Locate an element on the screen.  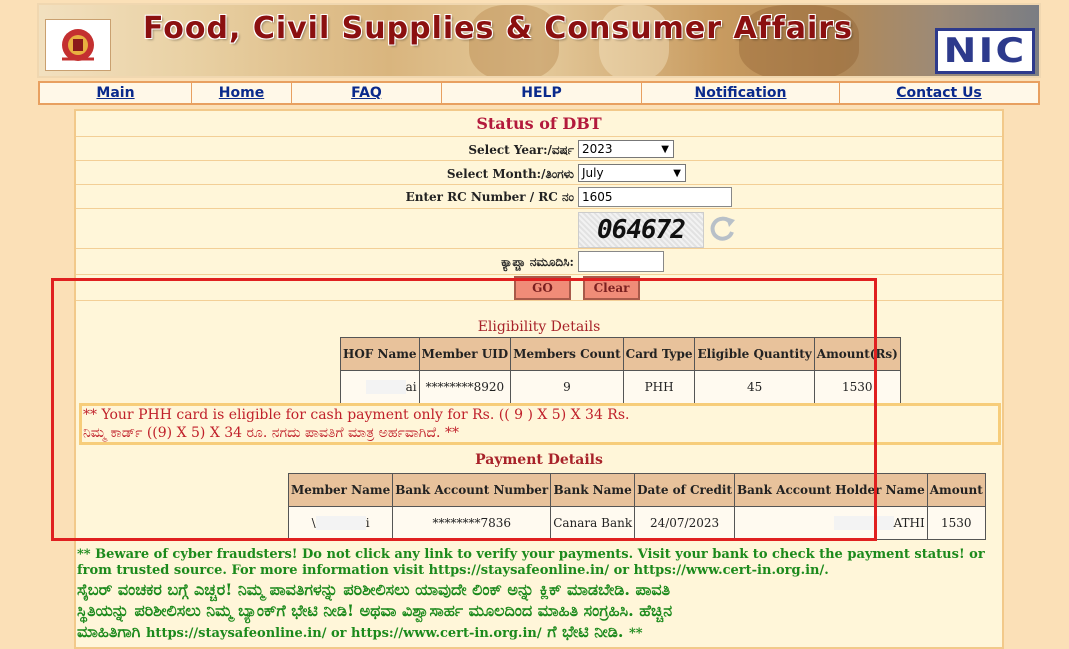
nic-logo: NIC is located at coordinates (985, 51).